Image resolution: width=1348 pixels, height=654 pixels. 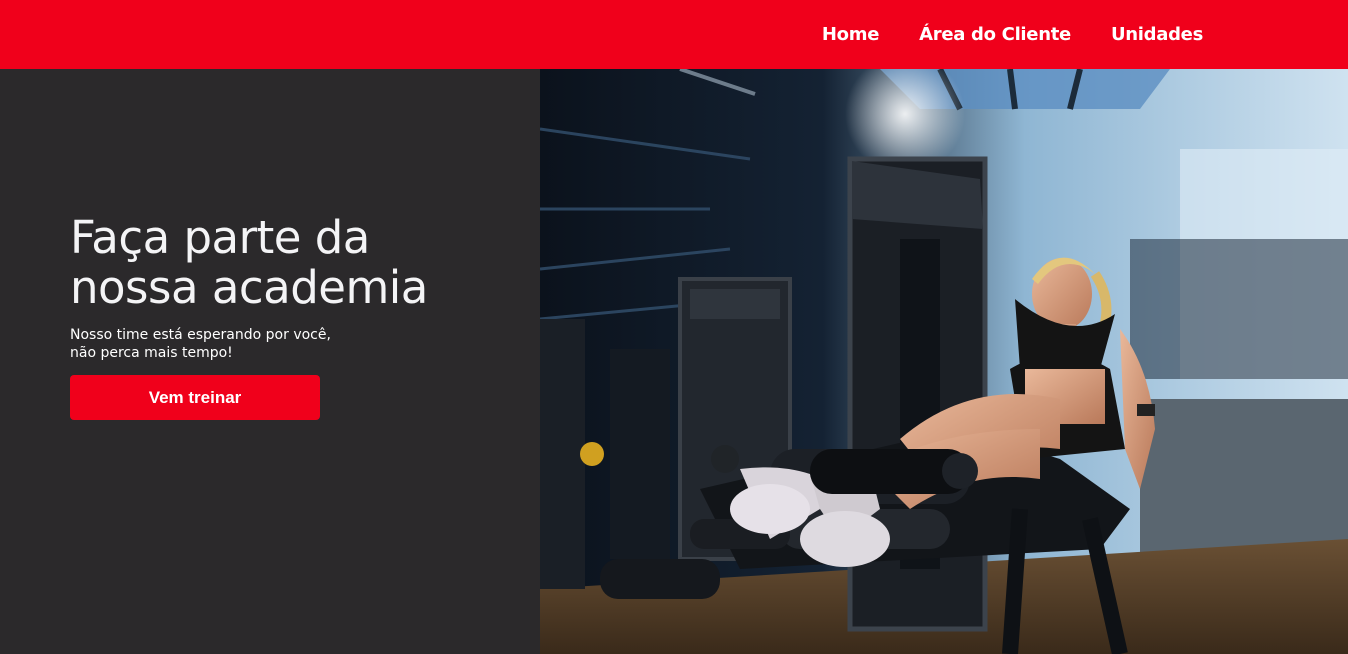 I want to click on top-navbar: Home Área do Cliente Unidades, so click(x=674, y=34).